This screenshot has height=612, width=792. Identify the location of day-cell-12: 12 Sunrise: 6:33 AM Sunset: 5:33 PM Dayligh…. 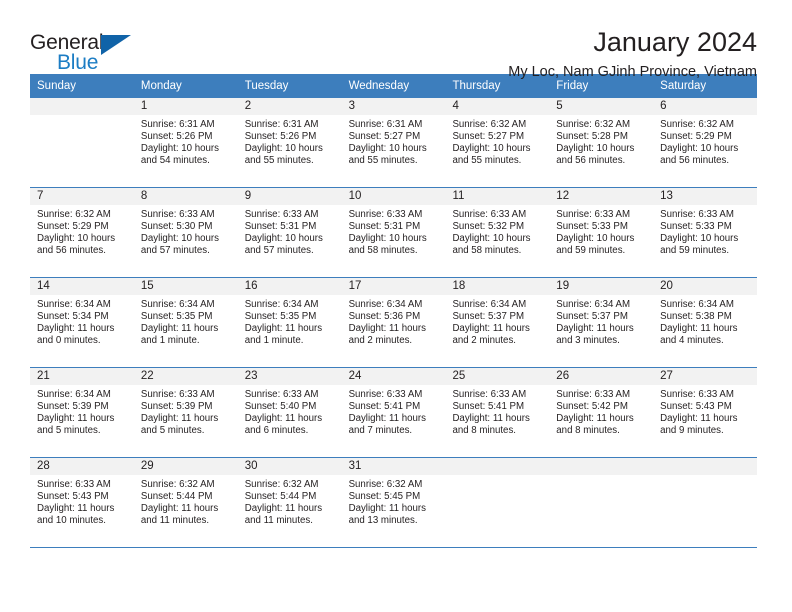
(601, 233).